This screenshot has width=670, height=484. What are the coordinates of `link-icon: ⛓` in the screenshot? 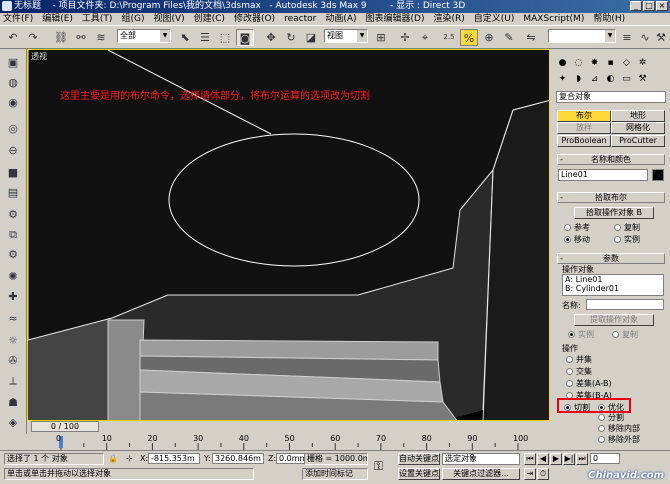 It's located at (61, 37).